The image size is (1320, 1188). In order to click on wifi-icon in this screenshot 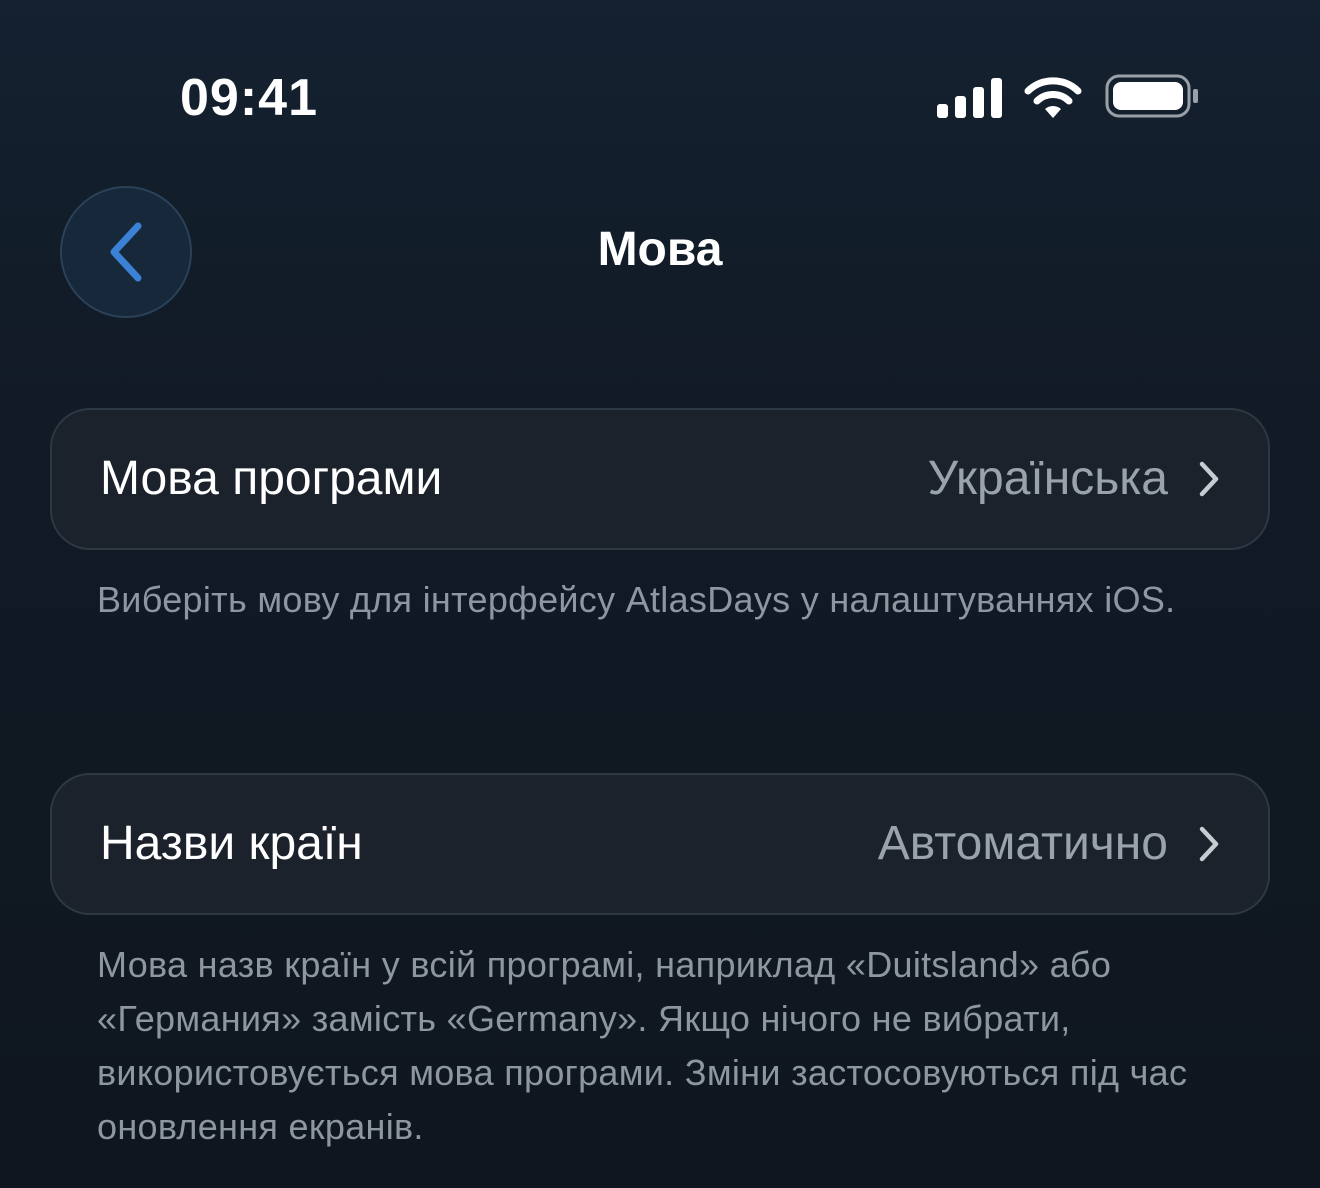, I will do `click(1053, 97)`.